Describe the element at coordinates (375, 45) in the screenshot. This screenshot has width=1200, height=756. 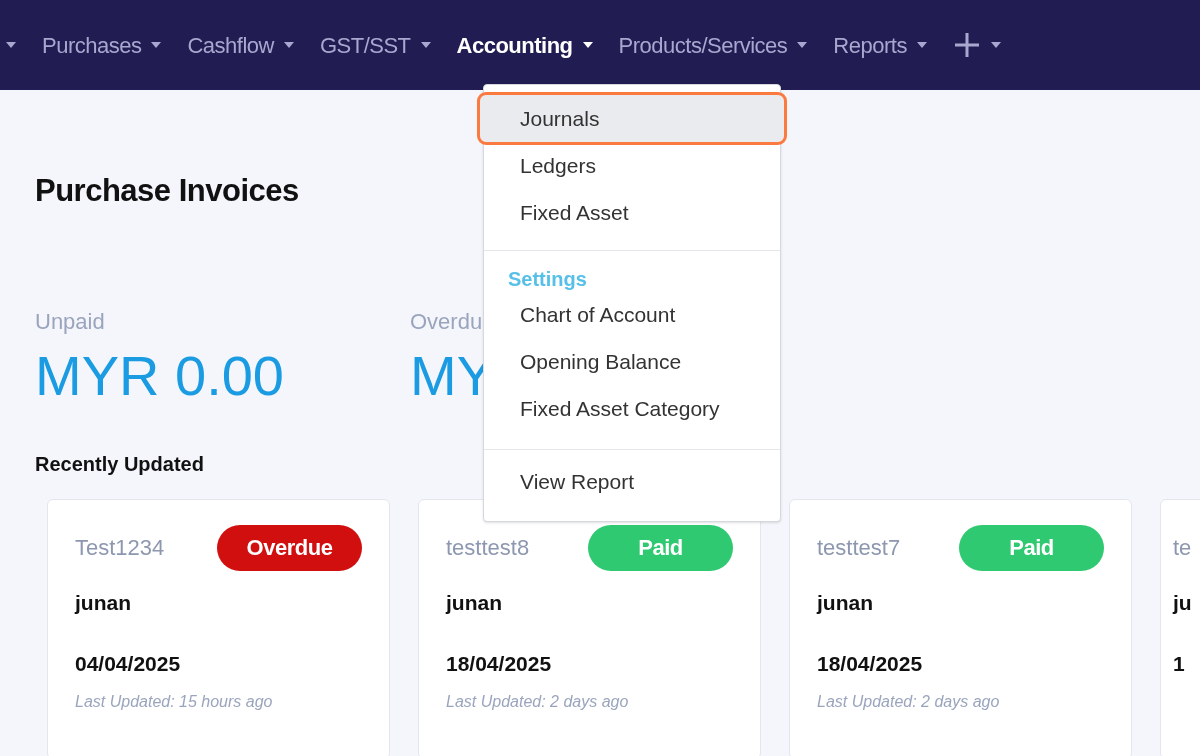
I see `nav-menu: GST/SST` at that location.